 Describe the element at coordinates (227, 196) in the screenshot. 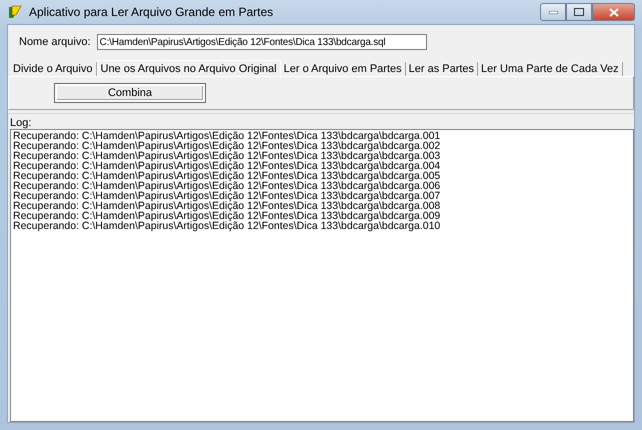

I see `log-line: Recuperando: C:\Hamden\Papirus\Artigos\Edição 12\Fontes\Dica 133\bdcarga\bdcarga.007` at that location.